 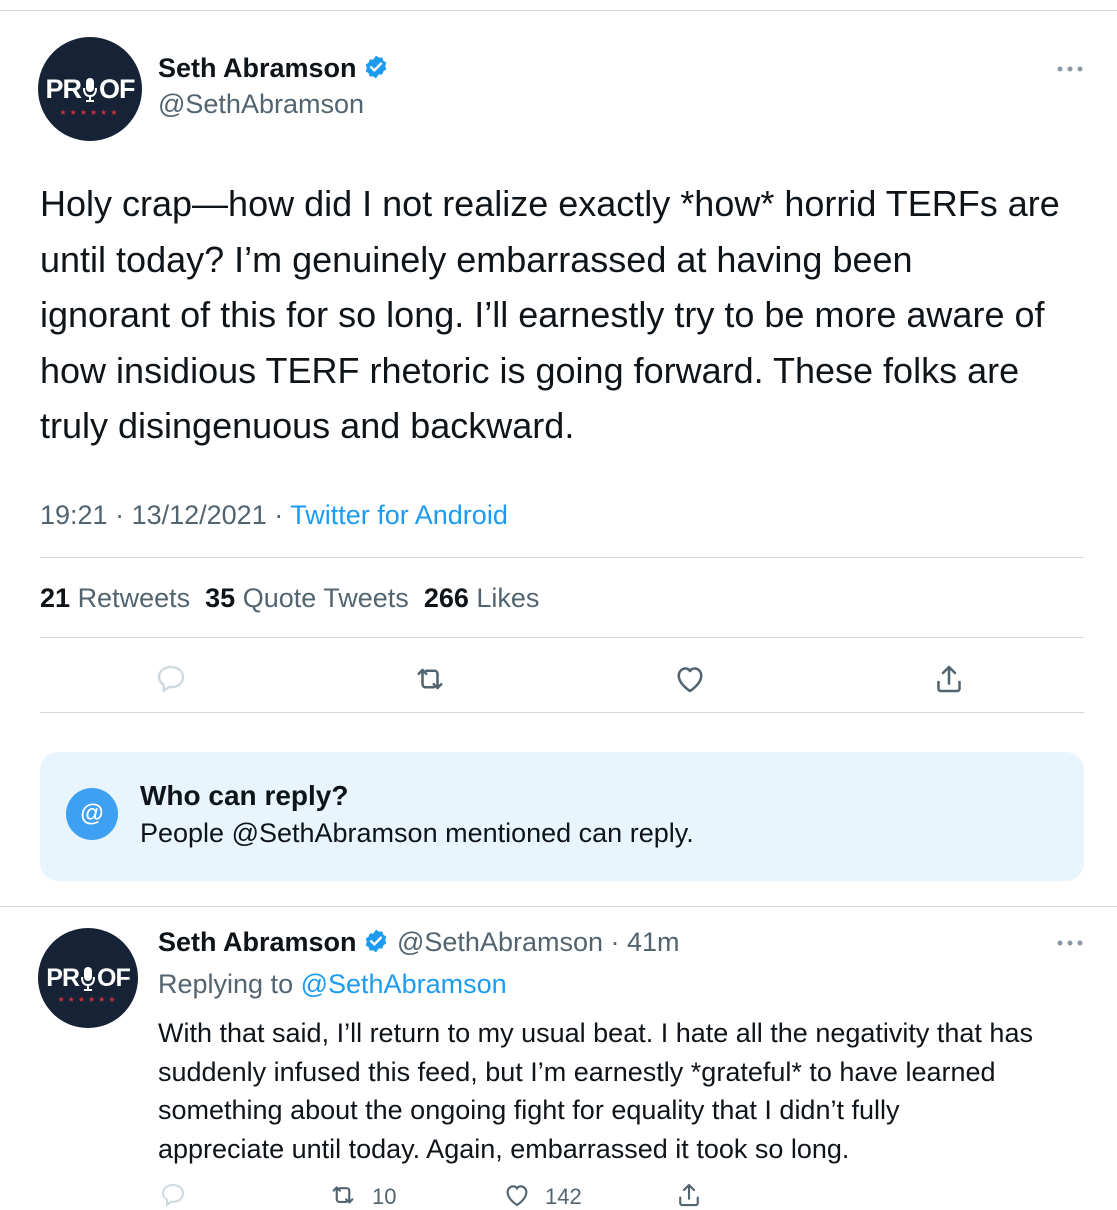 I want to click on author-name-row: Seth Abramson, so click(x=273, y=68).